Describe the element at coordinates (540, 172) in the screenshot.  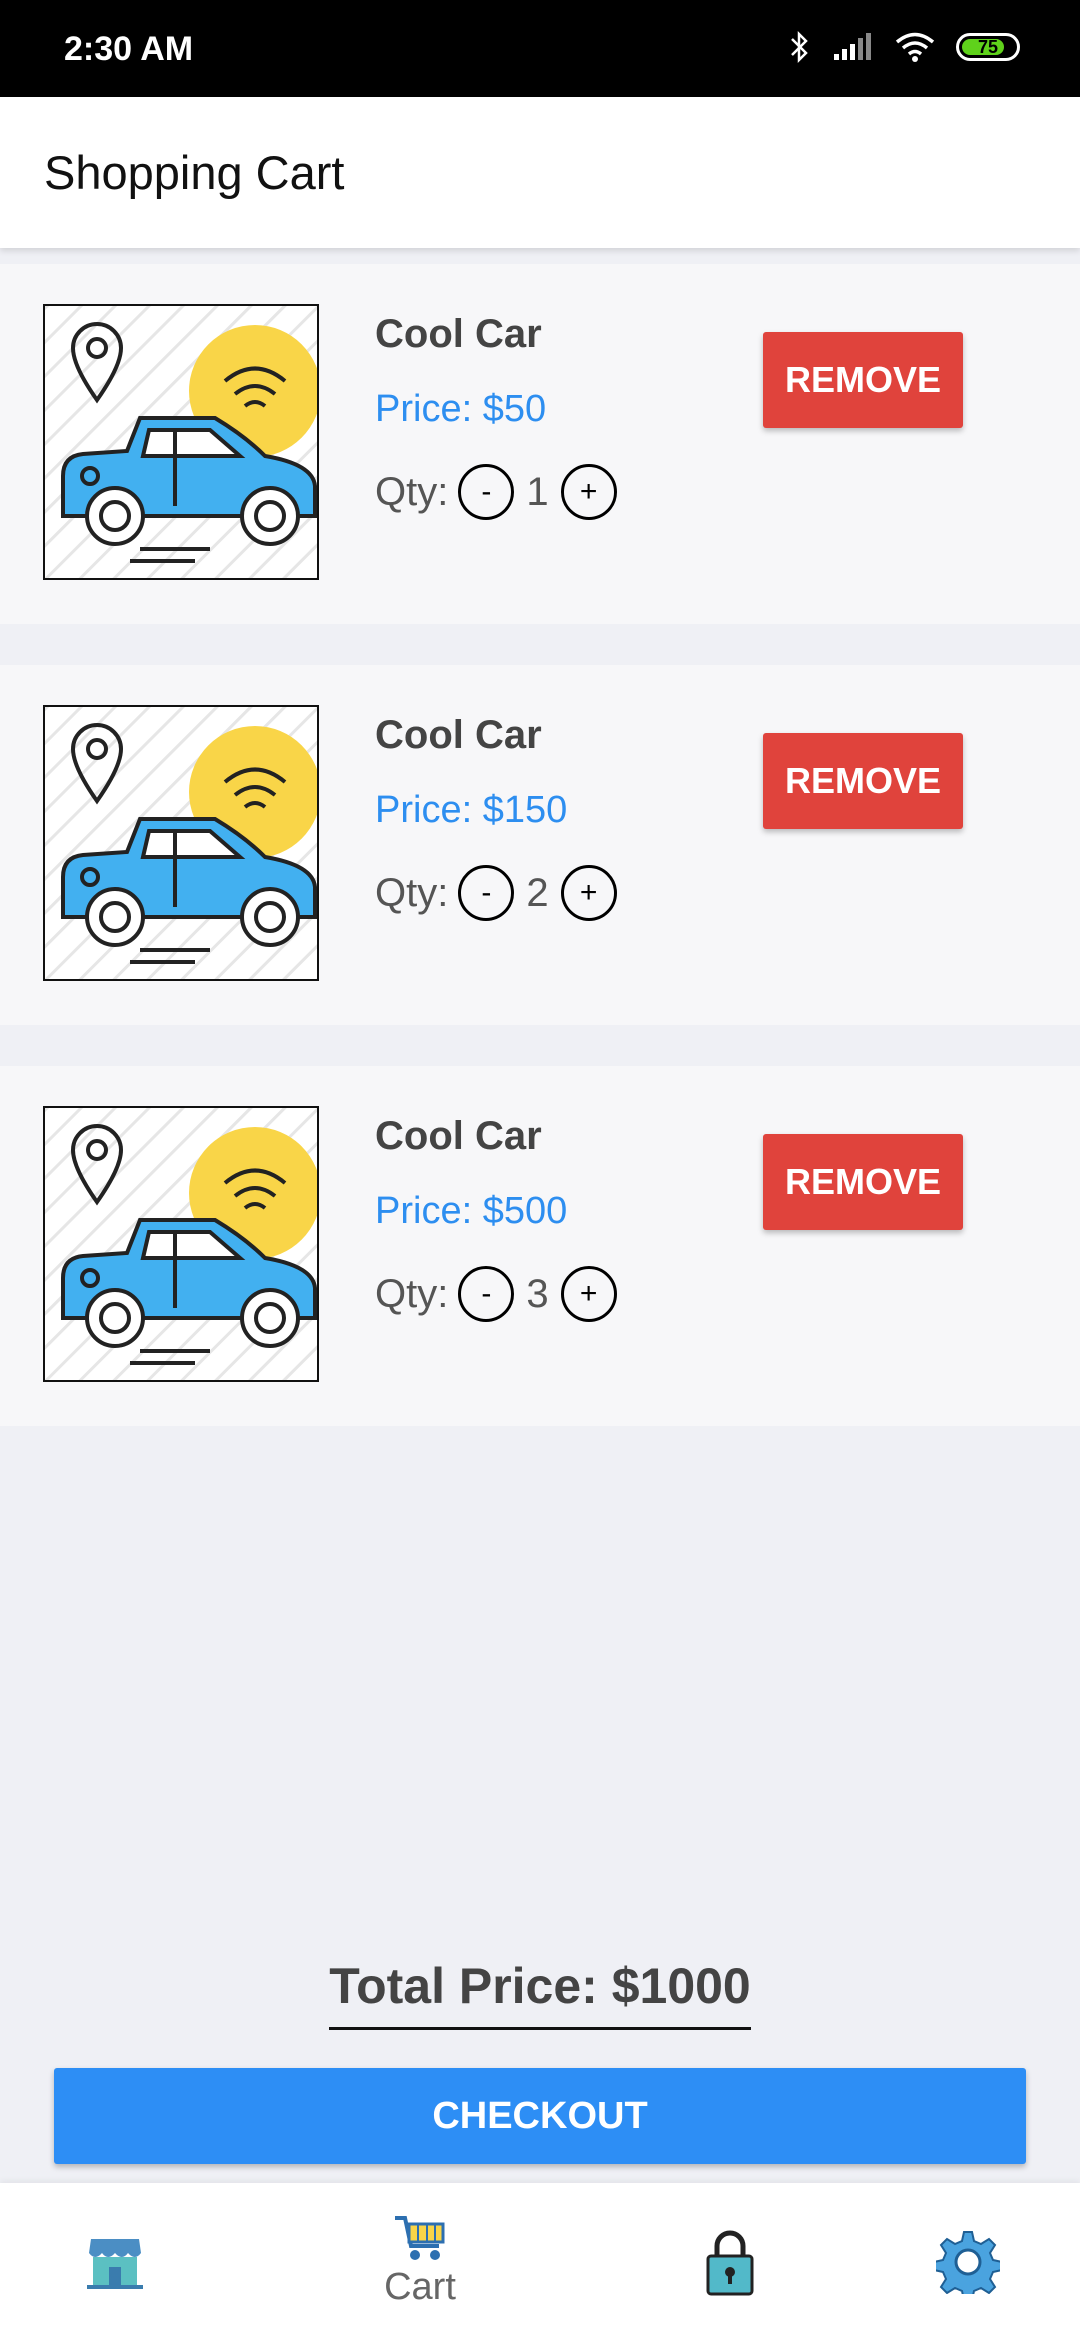
I see `app-header: Shopping Cart` at that location.